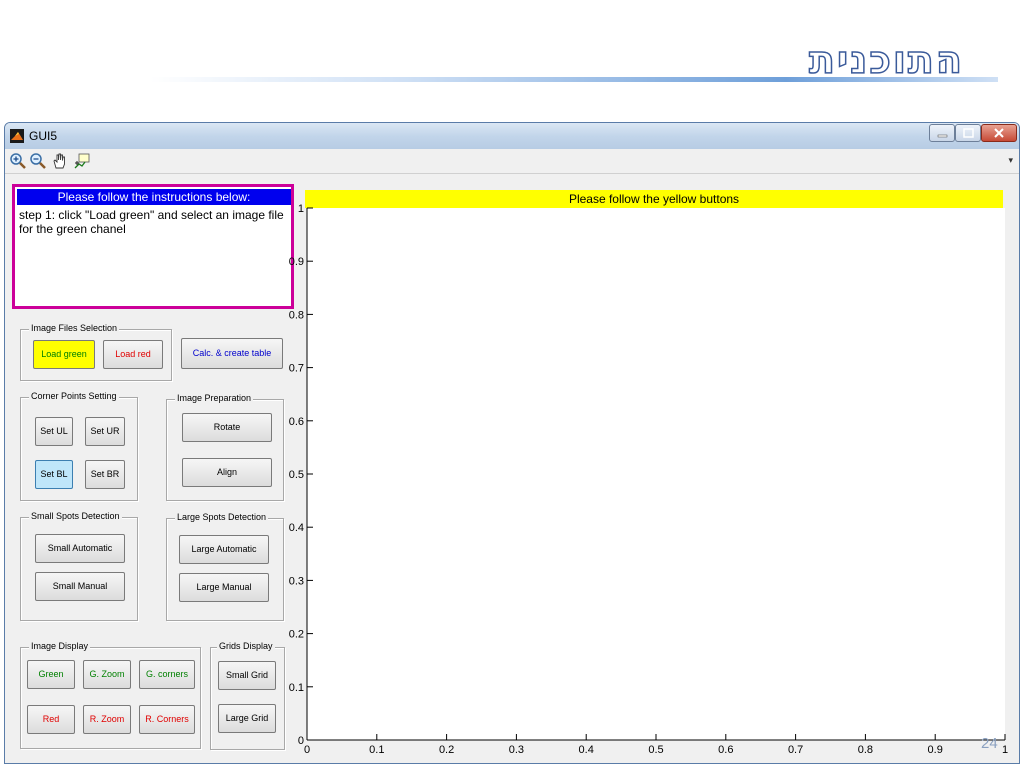  I want to click on close-icon, so click(999, 133).